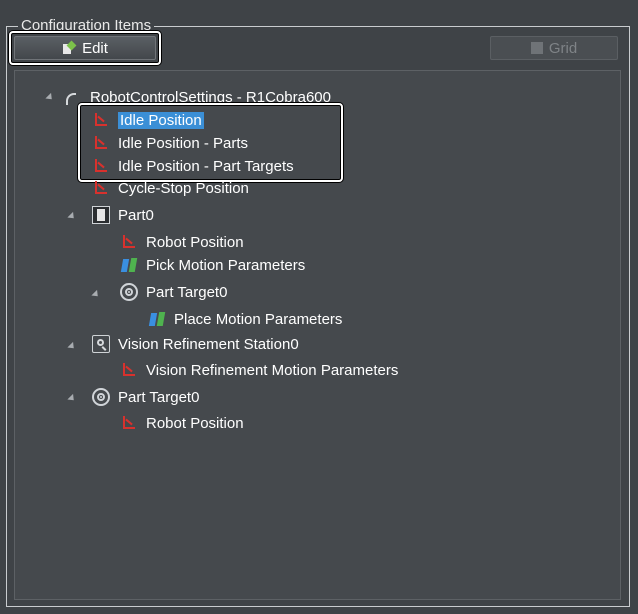  What do you see at coordinates (101, 344) in the screenshot?
I see `vision-station-icon` at bounding box center [101, 344].